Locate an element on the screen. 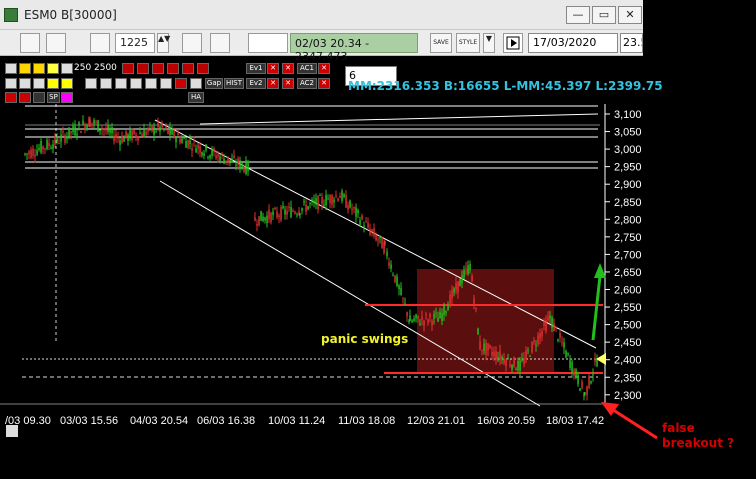 The width and height of the screenshot is (756, 479). save-style-button: SAVE is located at coordinates (441, 43).